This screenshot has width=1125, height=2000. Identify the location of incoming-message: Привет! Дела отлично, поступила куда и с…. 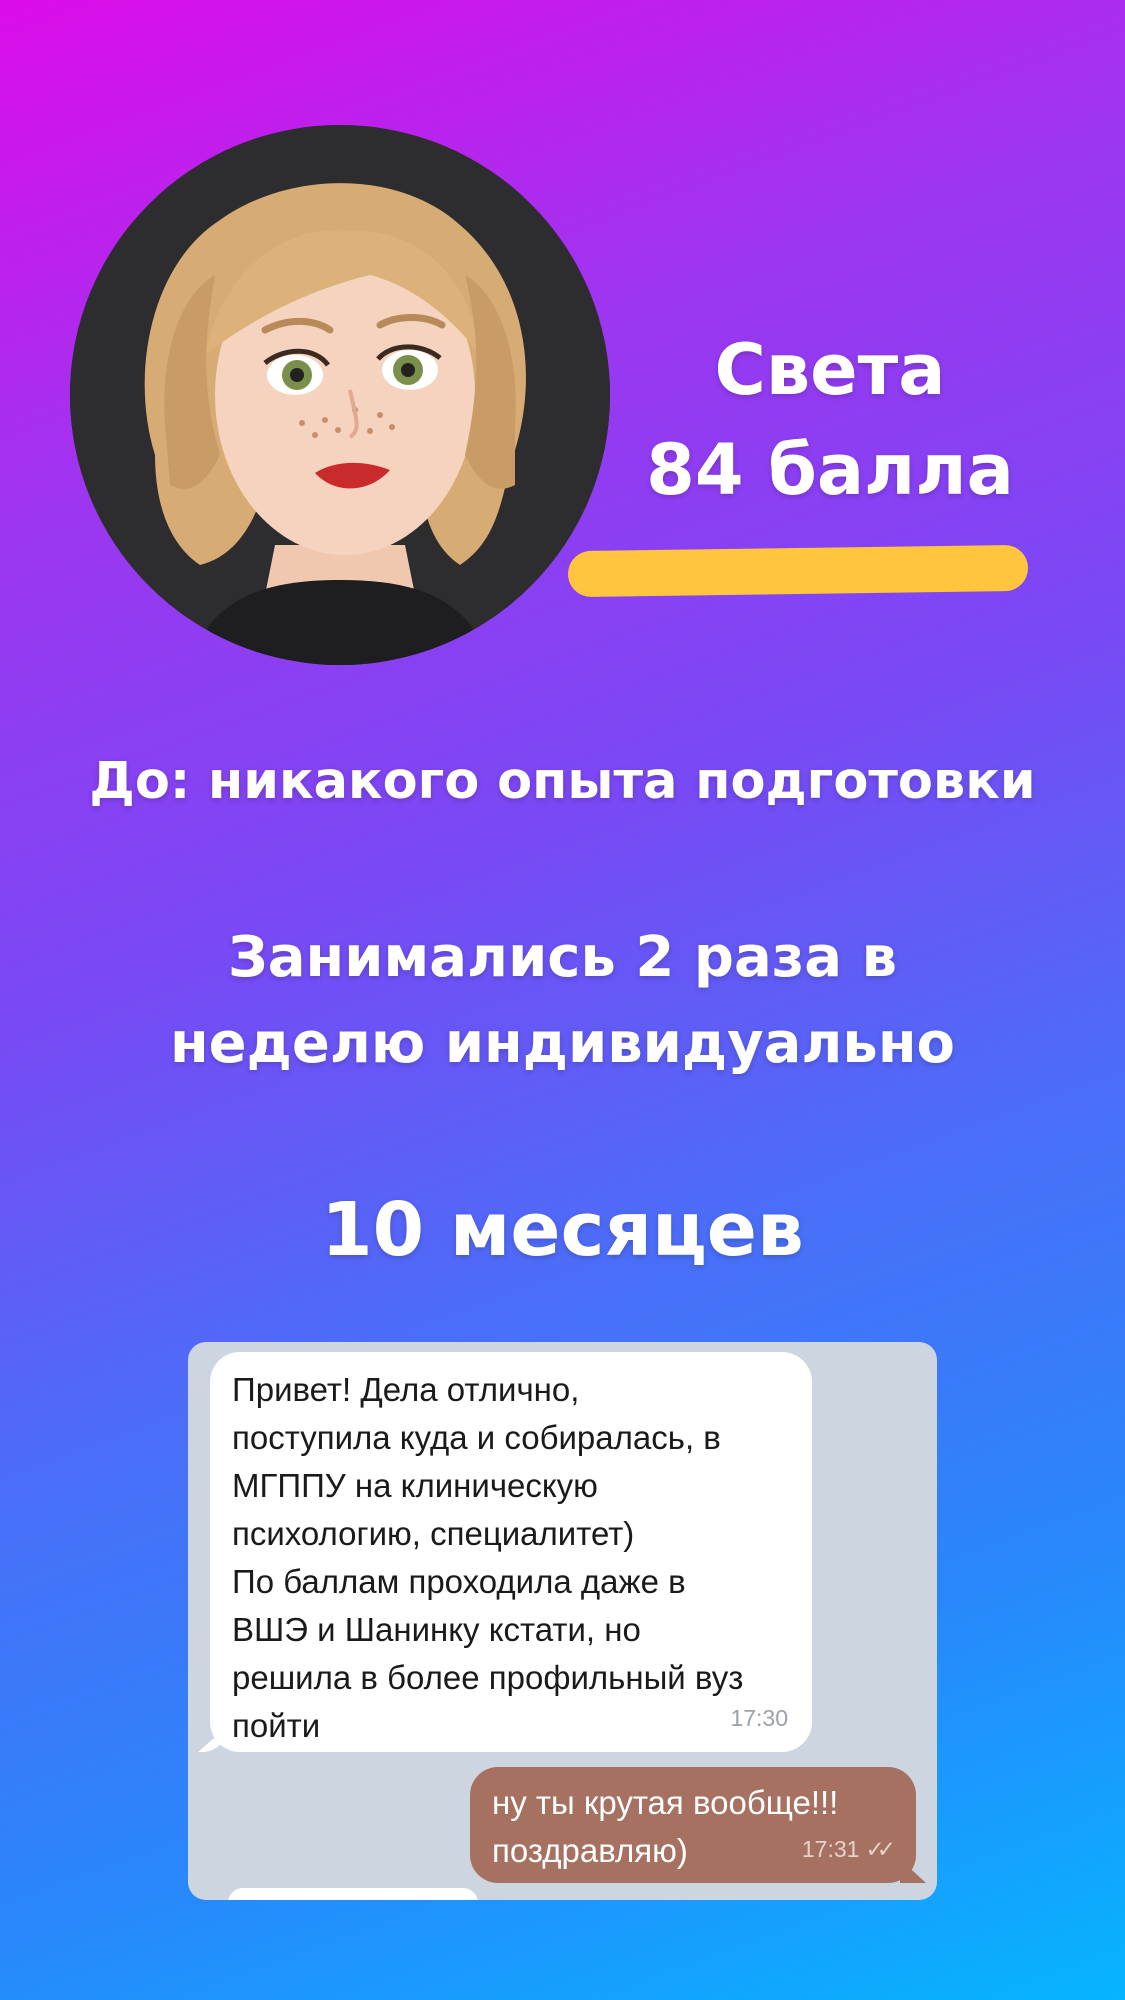
(505, 1552).